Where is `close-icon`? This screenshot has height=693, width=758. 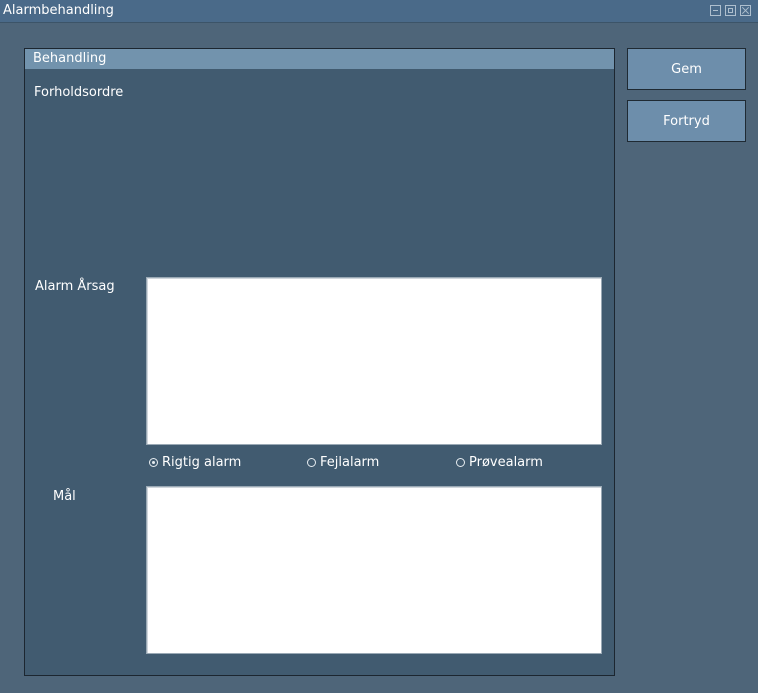 close-icon is located at coordinates (745, 10).